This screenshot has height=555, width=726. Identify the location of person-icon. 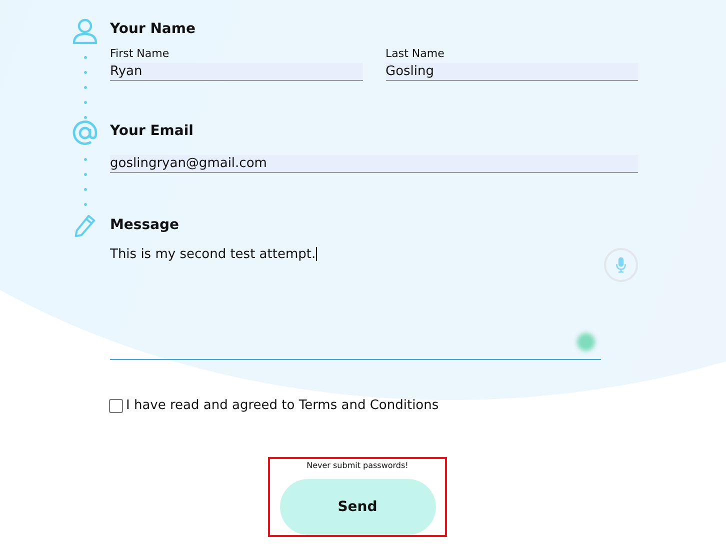
(85, 31).